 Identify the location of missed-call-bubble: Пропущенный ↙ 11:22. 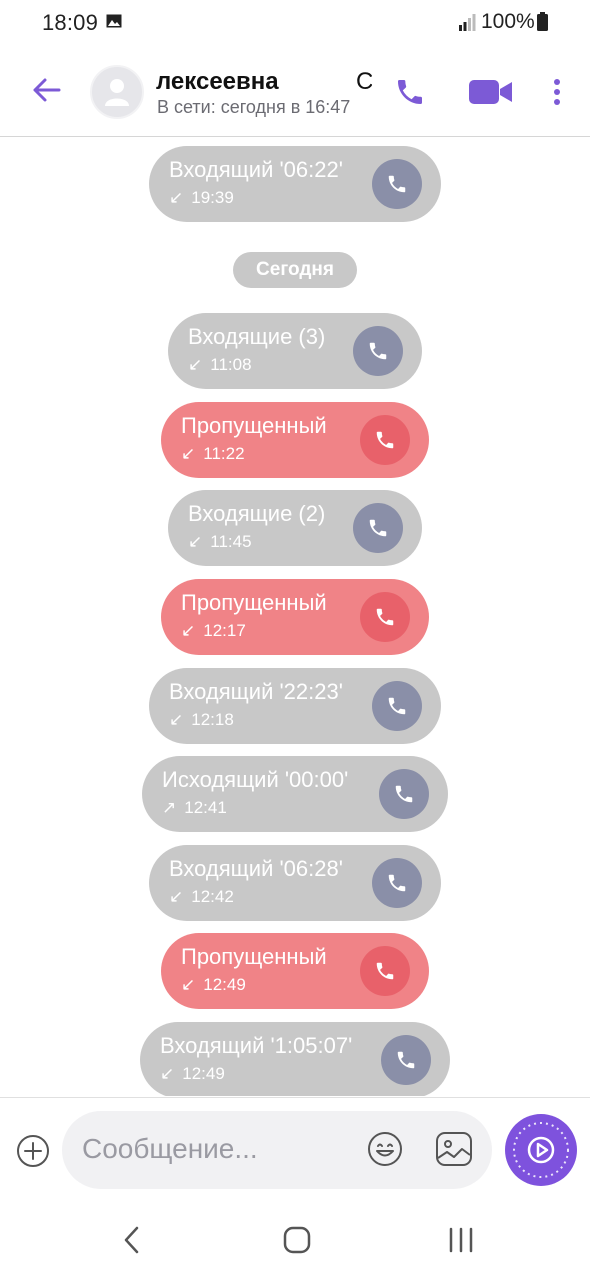
(295, 440).